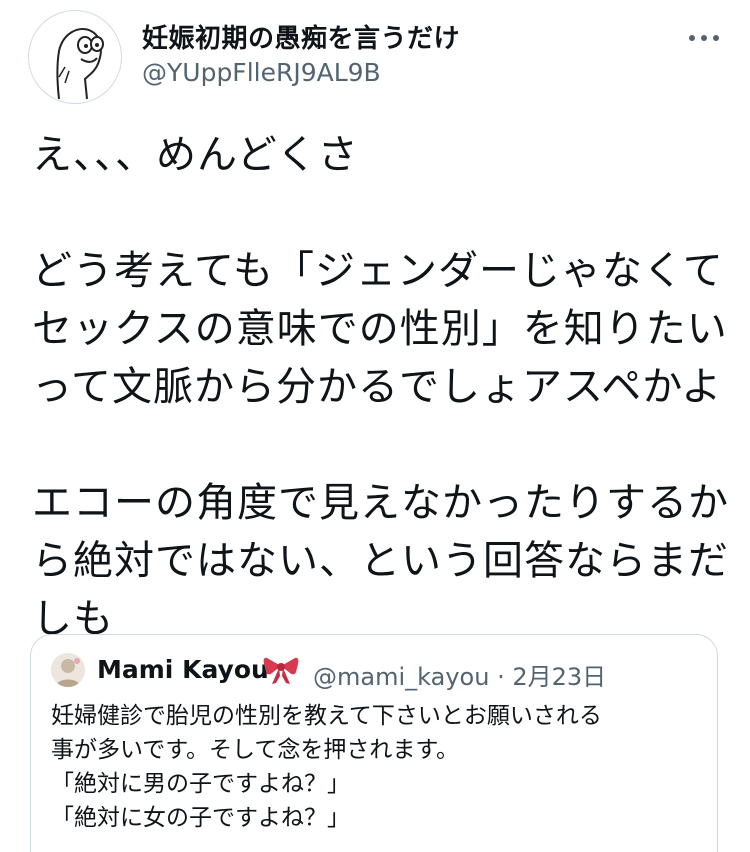 Image resolution: width=750 pixels, height=852 pixels. I want to click on quoted-author-avatar, so click(68, 670).